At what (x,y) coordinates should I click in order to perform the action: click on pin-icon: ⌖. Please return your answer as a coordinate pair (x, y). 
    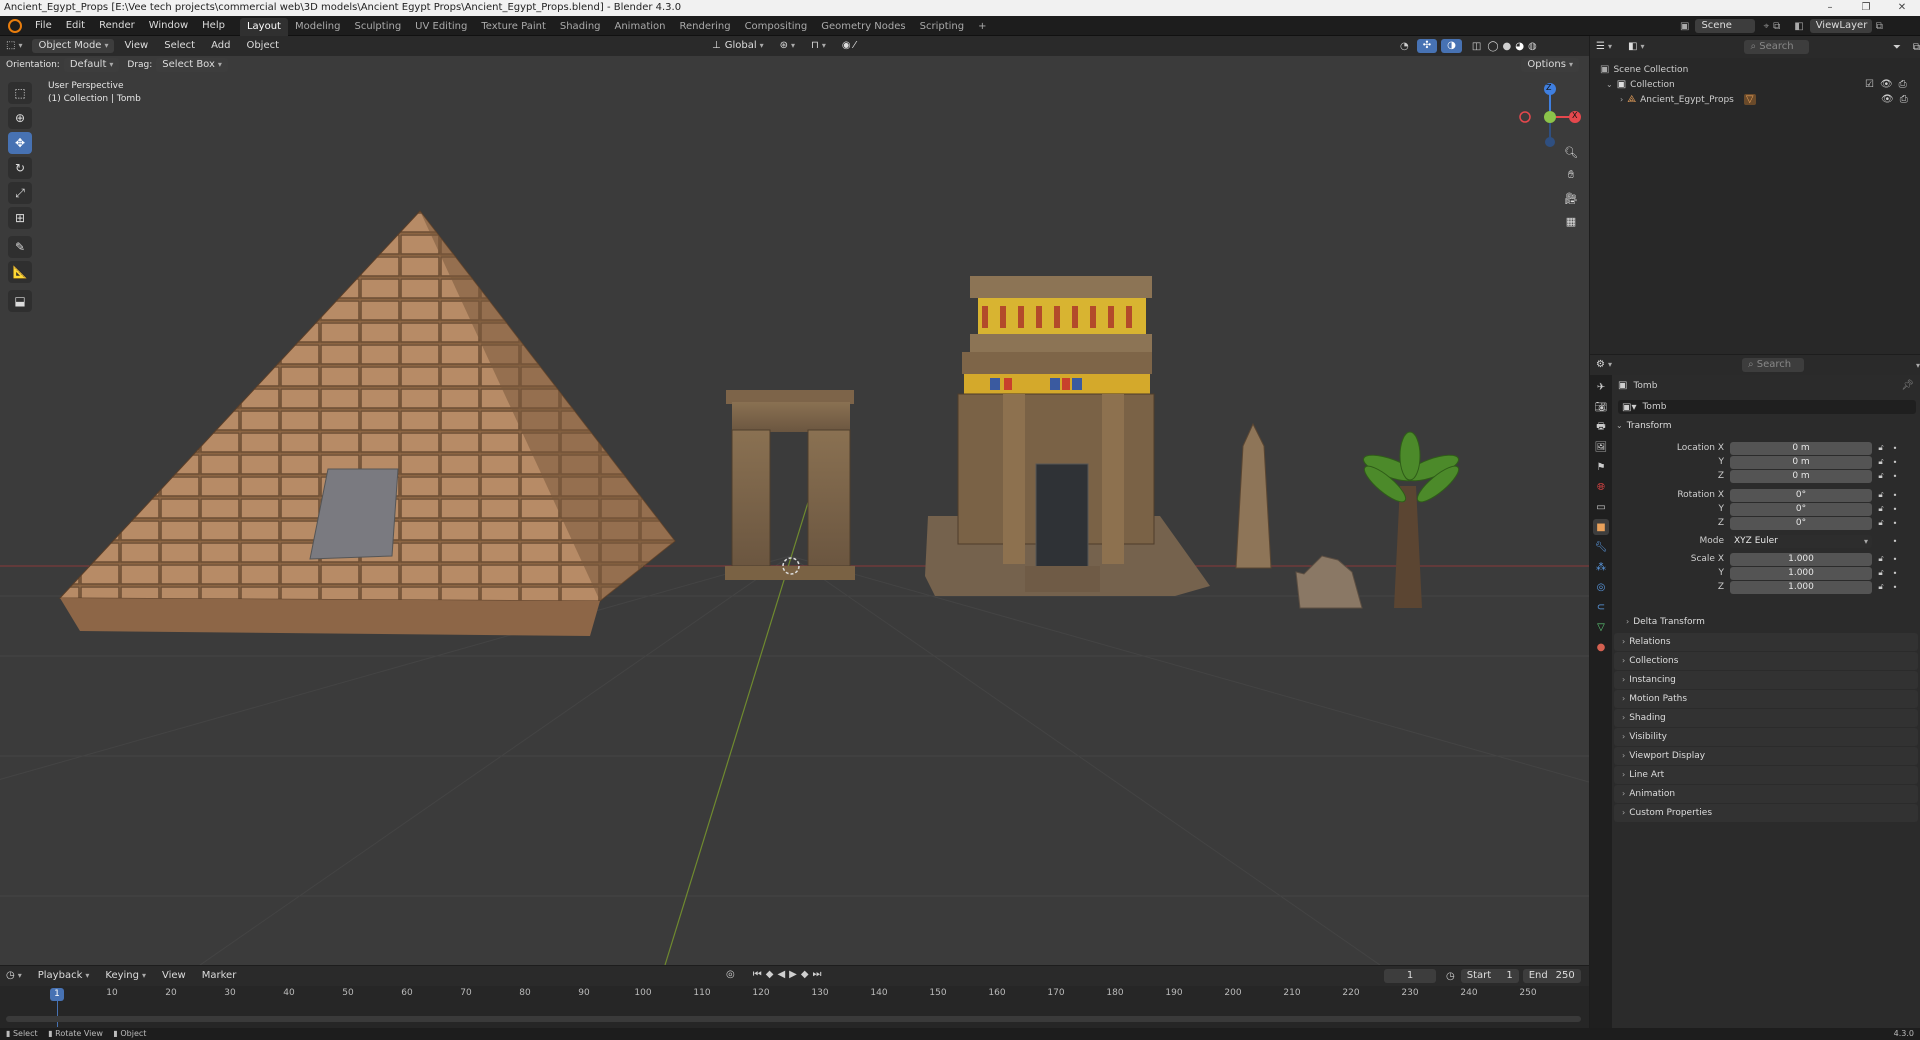
    Looking at the image, I should click on (1766, 26).